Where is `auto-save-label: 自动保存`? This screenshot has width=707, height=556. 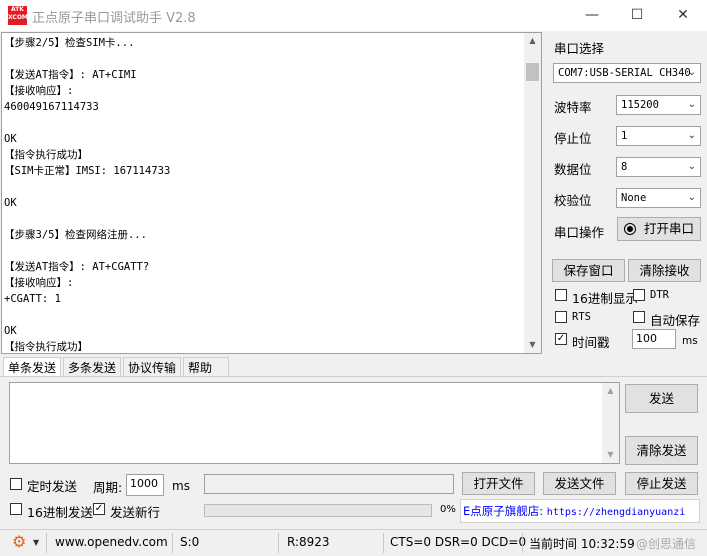 auto-save-label: 自动保存 is located at coordinates (675, 320).